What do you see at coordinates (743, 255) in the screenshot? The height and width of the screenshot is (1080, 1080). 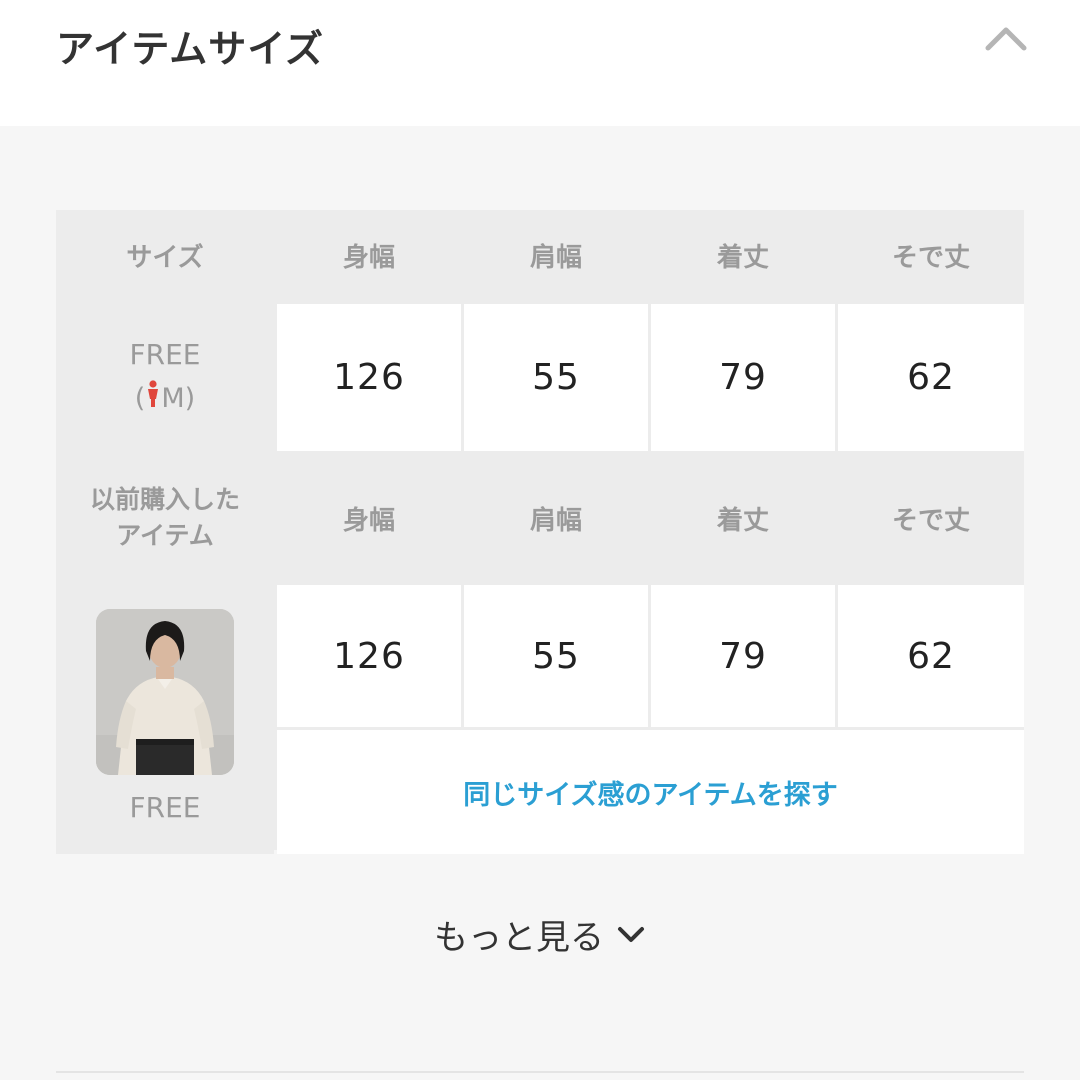 I see `header-length: 着丈` at bounding box center [743, 255].